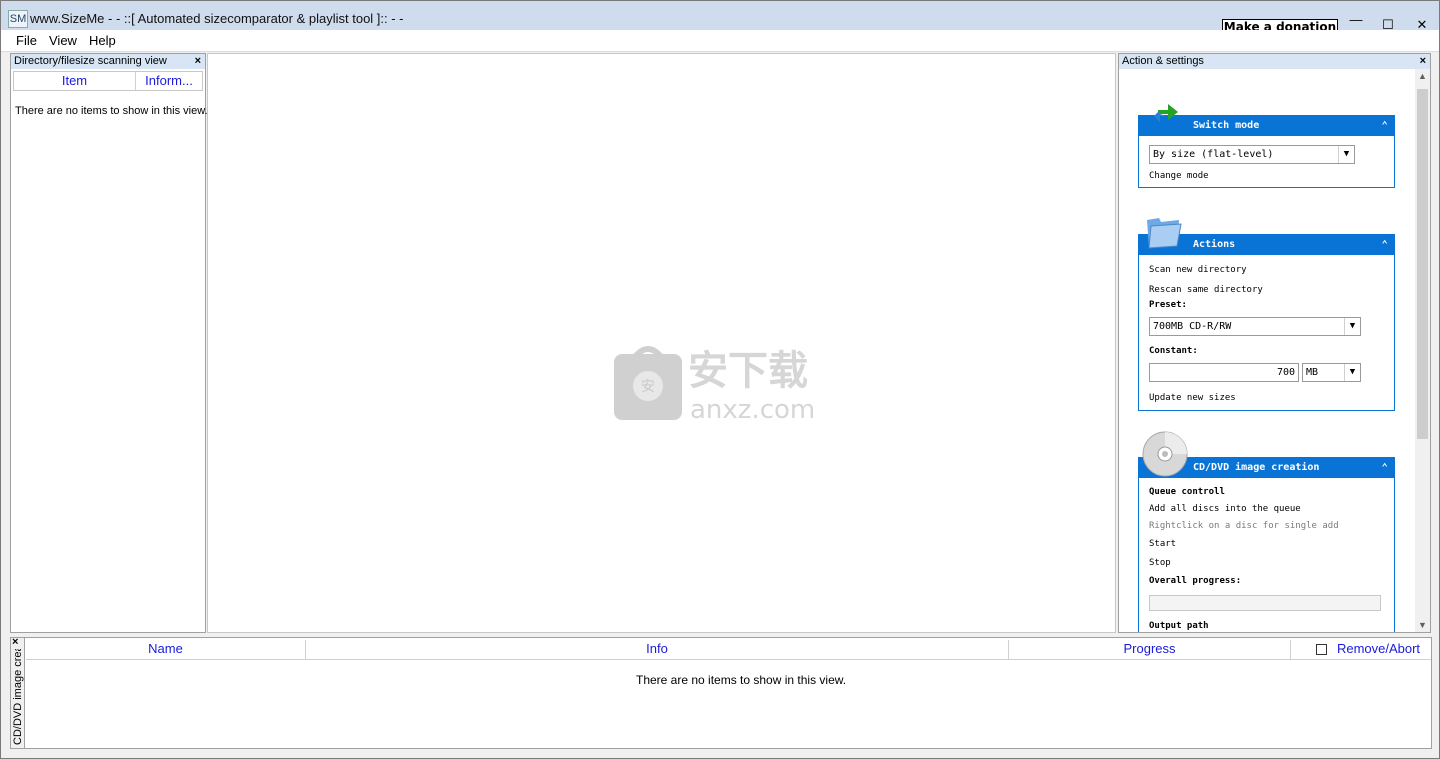 The image size is (1440, 759). What do you see at coordinates (1168, 305) in the screenshot?
I see `preset-label: Preset:` at bounding box center [1168, 305].